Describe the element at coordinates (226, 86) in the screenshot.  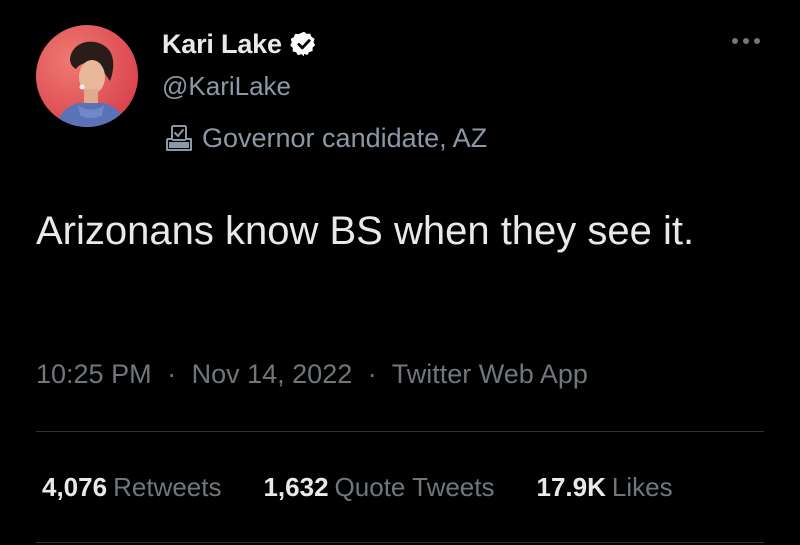
I see `author-handle: @KariLake` at that location.